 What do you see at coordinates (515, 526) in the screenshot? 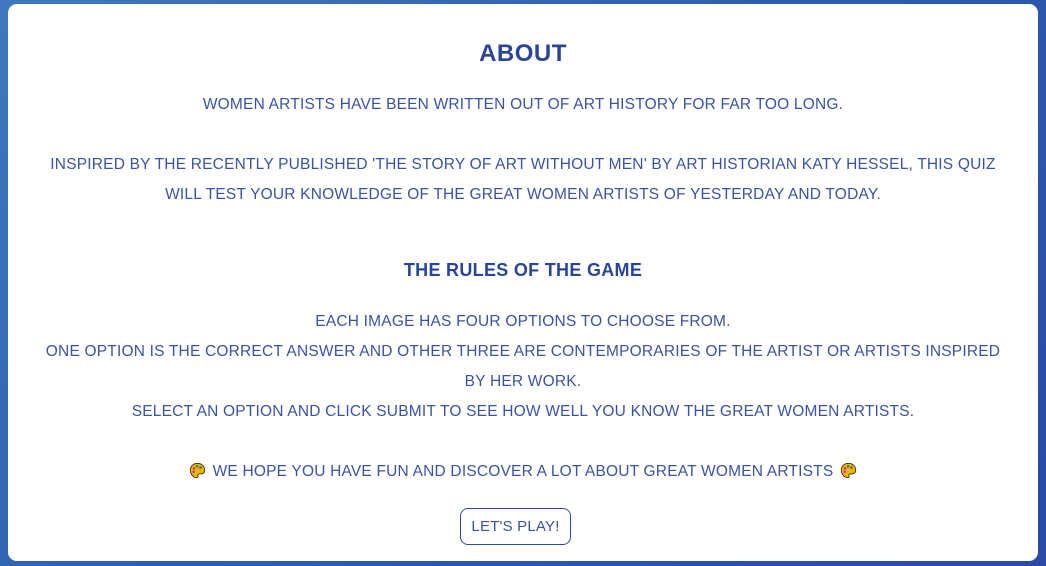
I see `lets-play-button: LET'S PLAY!` at bounding box center [515, 526].